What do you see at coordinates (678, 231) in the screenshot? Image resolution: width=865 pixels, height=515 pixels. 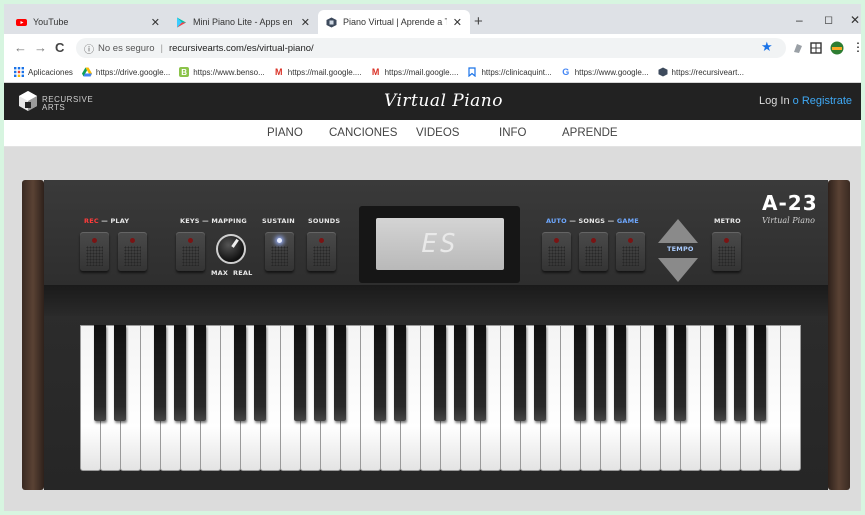 I see `tempo-up-button` at bounding box center [678, 231].